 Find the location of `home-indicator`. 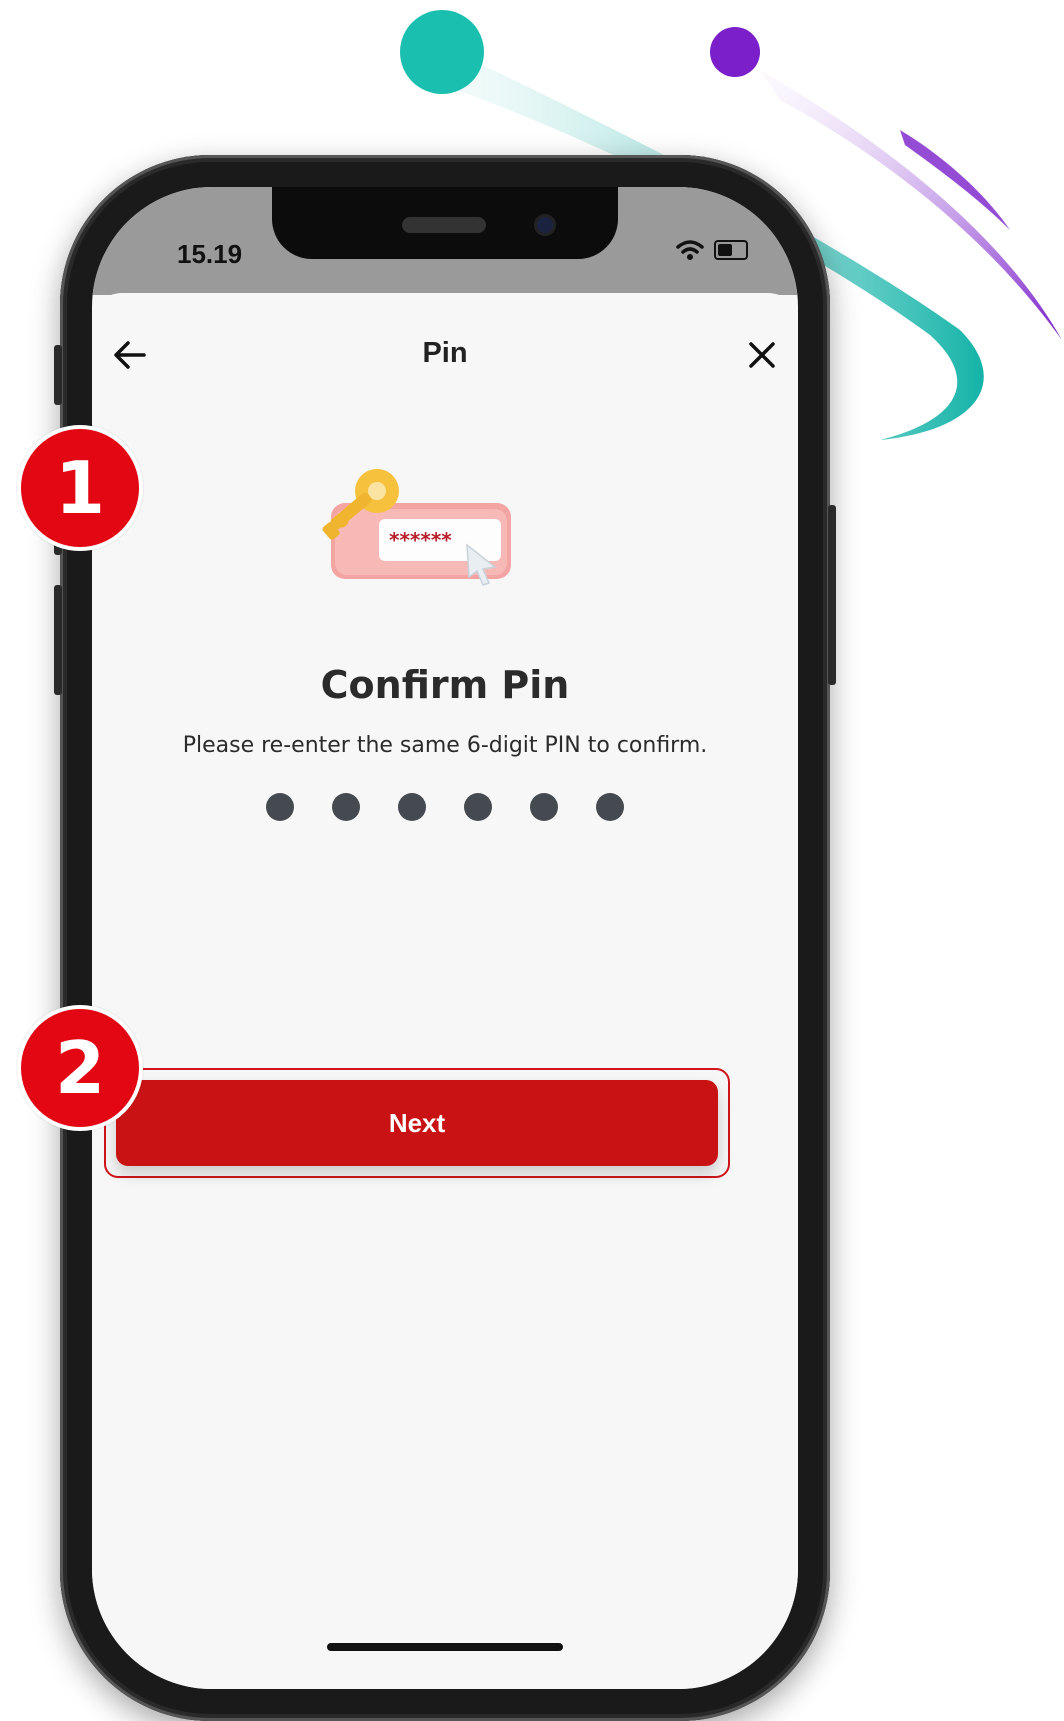

home-indicator is located at coordinates (445, 1647).